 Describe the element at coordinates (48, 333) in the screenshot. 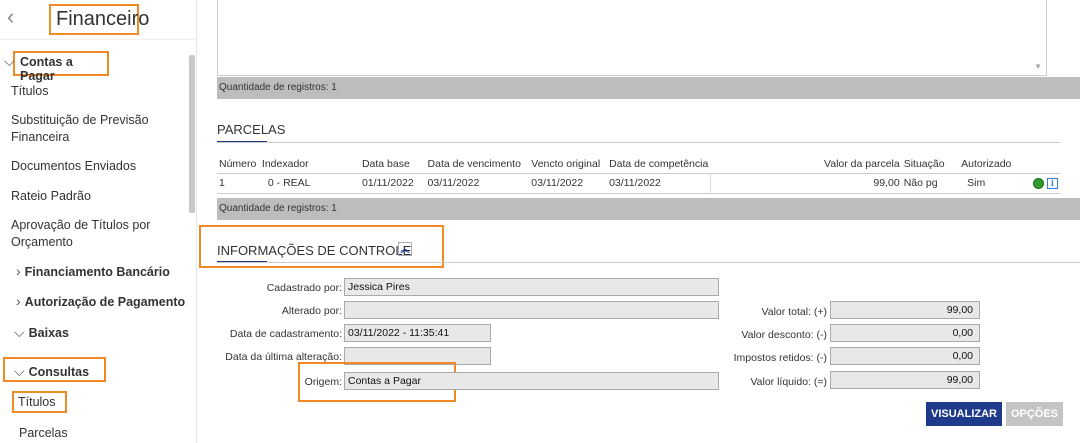

I see `sidebar-group-label: Baixas` at that location.